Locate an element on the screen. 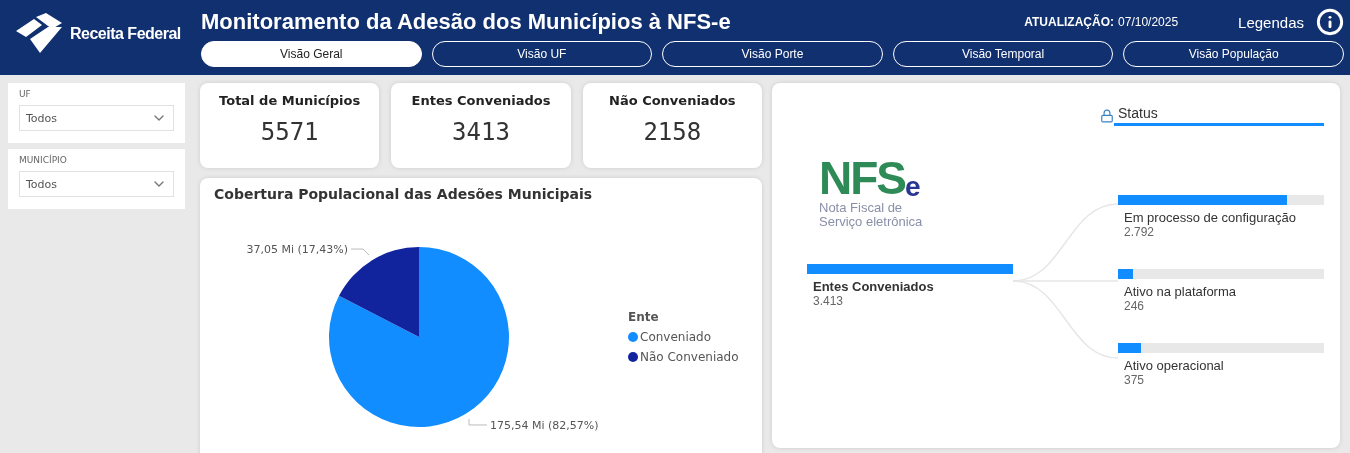  legend-title: Ente is located at coordinates (644, 317).